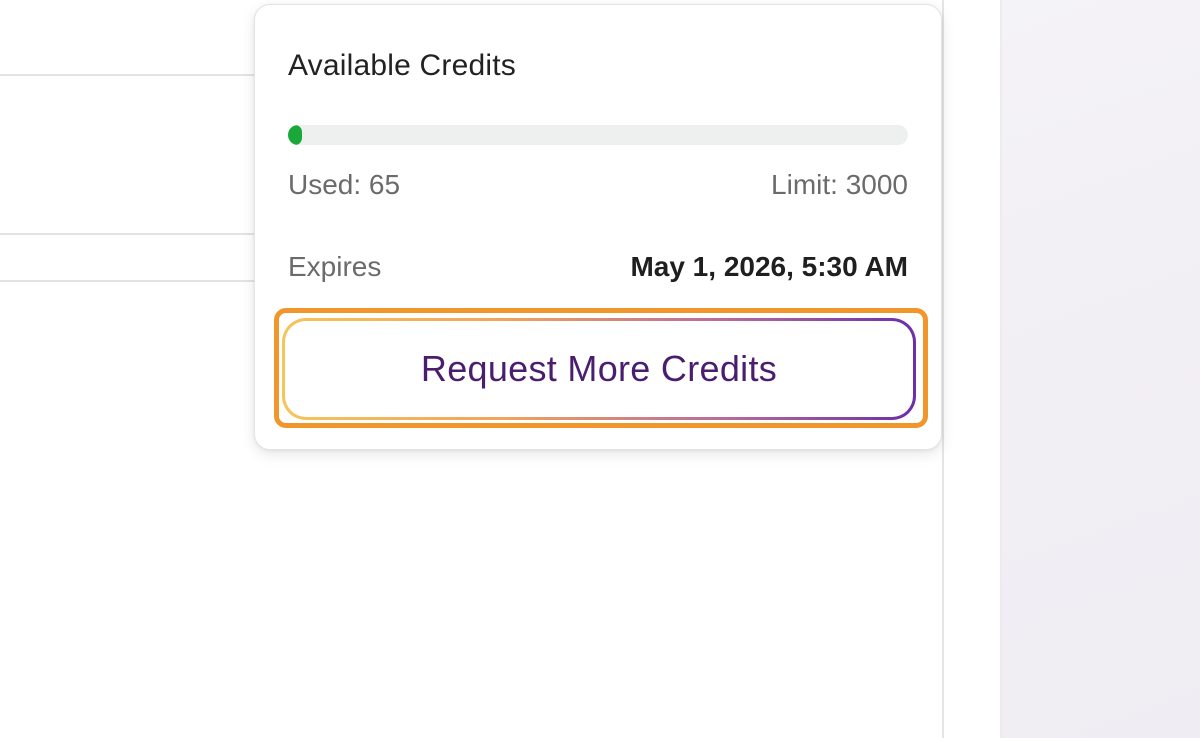  What do you see at coordinates (295, 135) in the screenshot?
I see `credits-progress-fill` at bounding box center [295, 135].